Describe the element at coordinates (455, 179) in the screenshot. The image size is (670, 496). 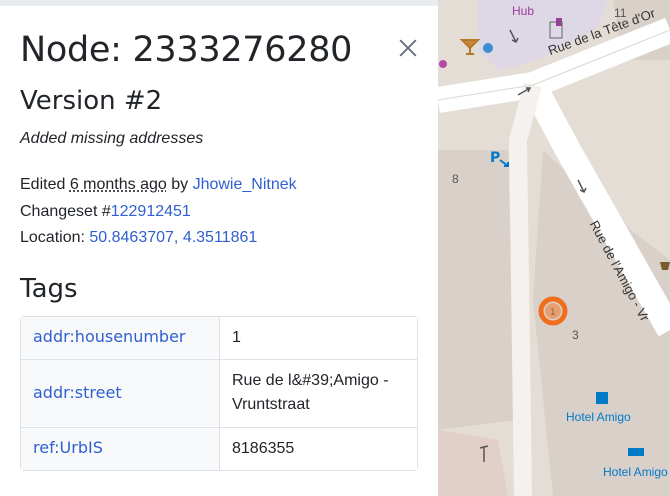
I see `map-label-number: 8` at that location.